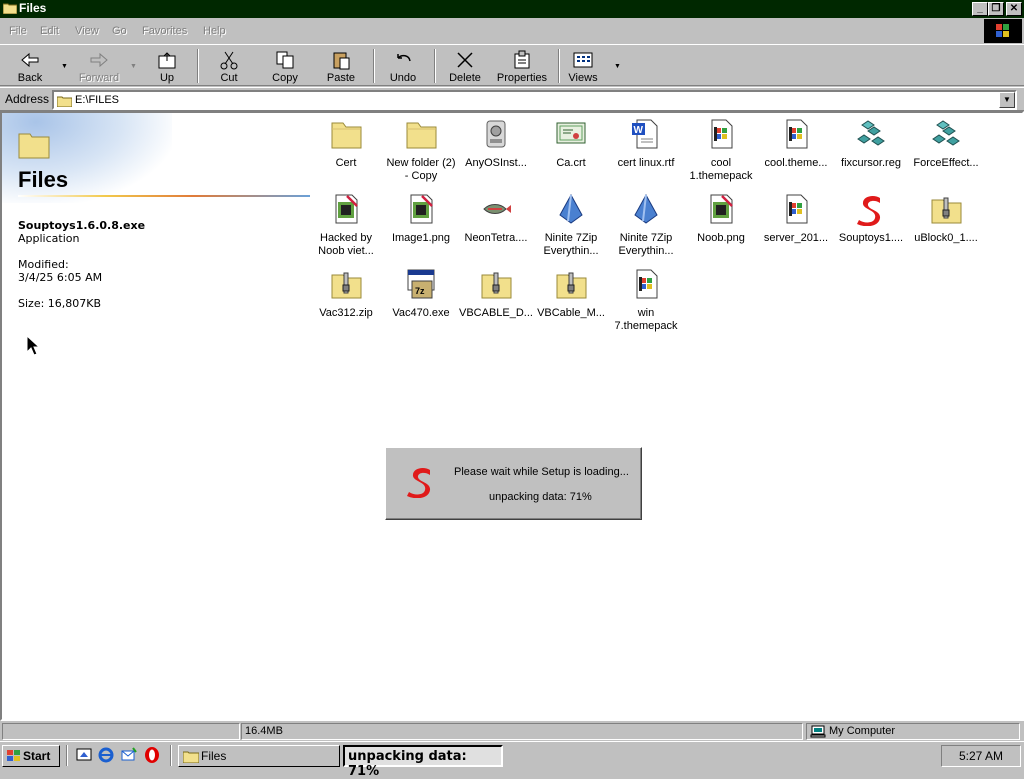  I want to click on views-icon, so click(583, 60).